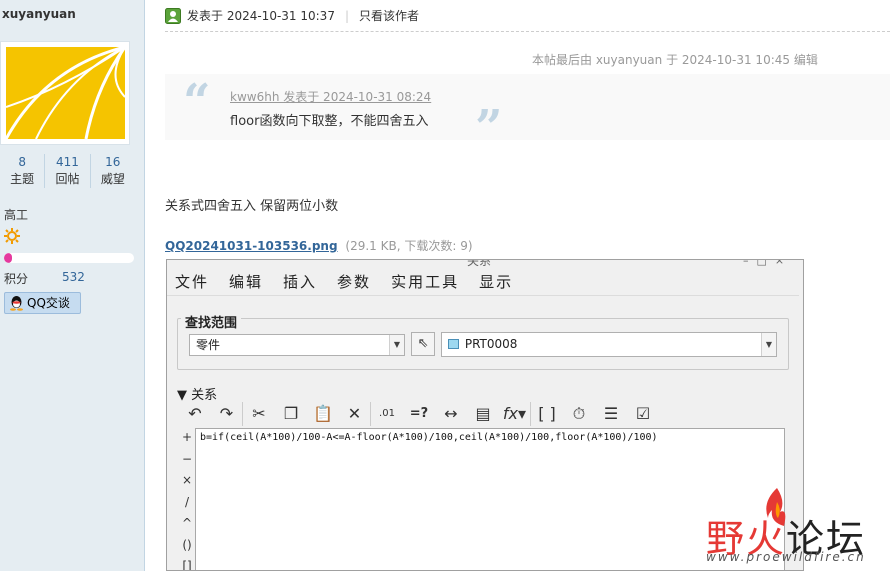  What do you see at coordinates (67, 162) in the screenshot?
I see `stat-value: 411` at bounding box center [67, 162].